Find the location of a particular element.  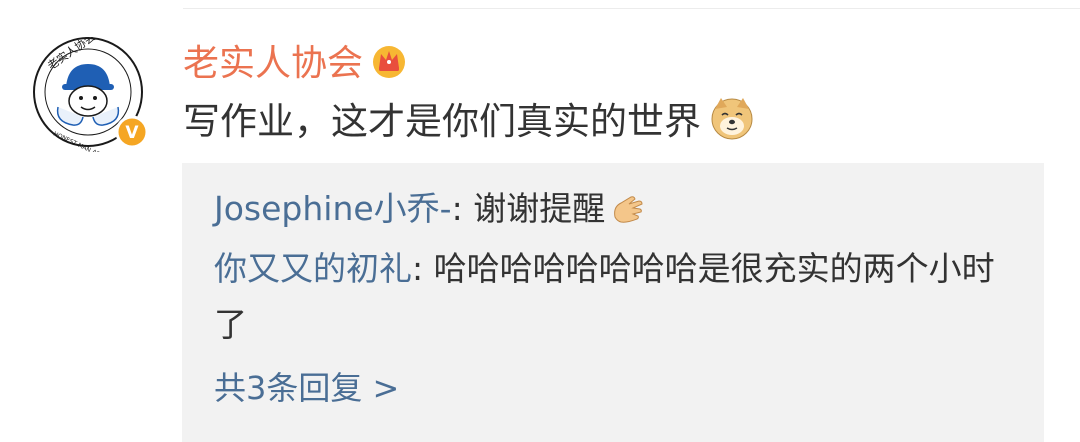

crown-icon is located at coordinates (389, 60).